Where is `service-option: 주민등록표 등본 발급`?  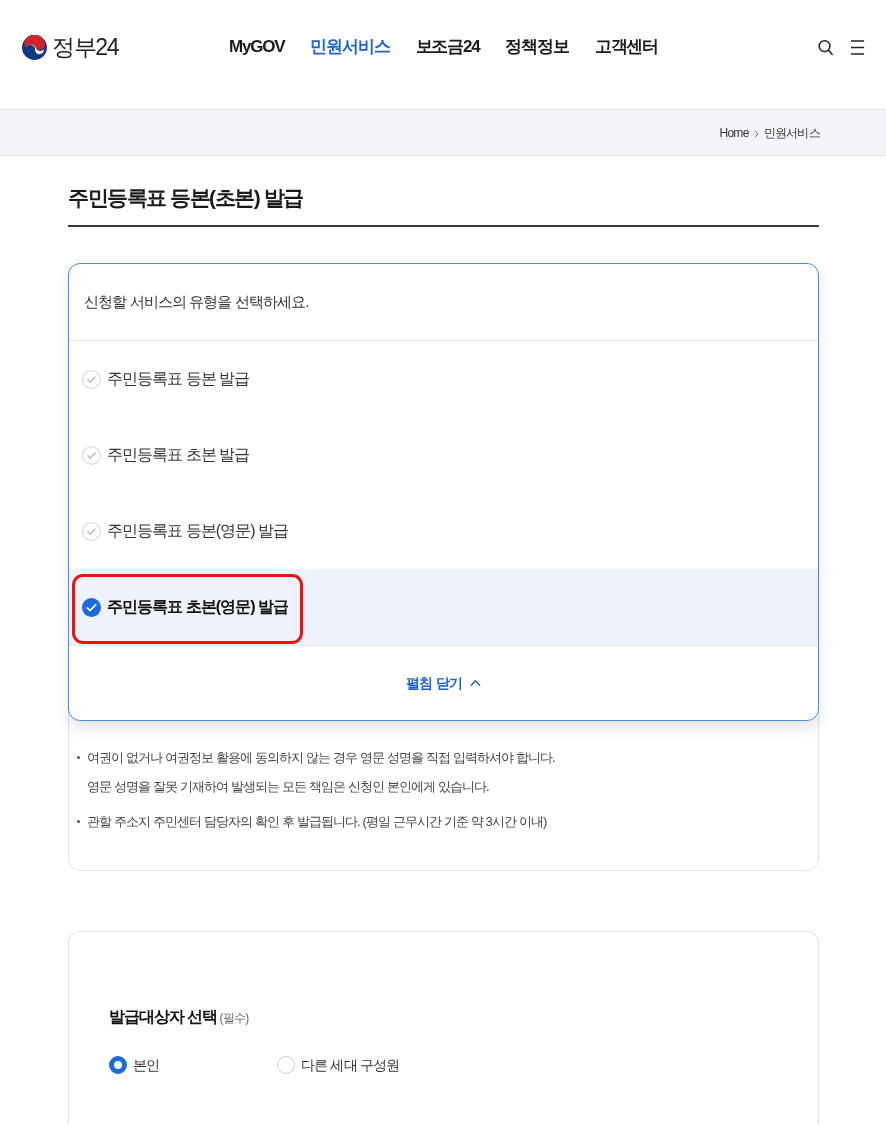
service-option: 주민등록표 등본 발급 is located at coordinates (443, 379).